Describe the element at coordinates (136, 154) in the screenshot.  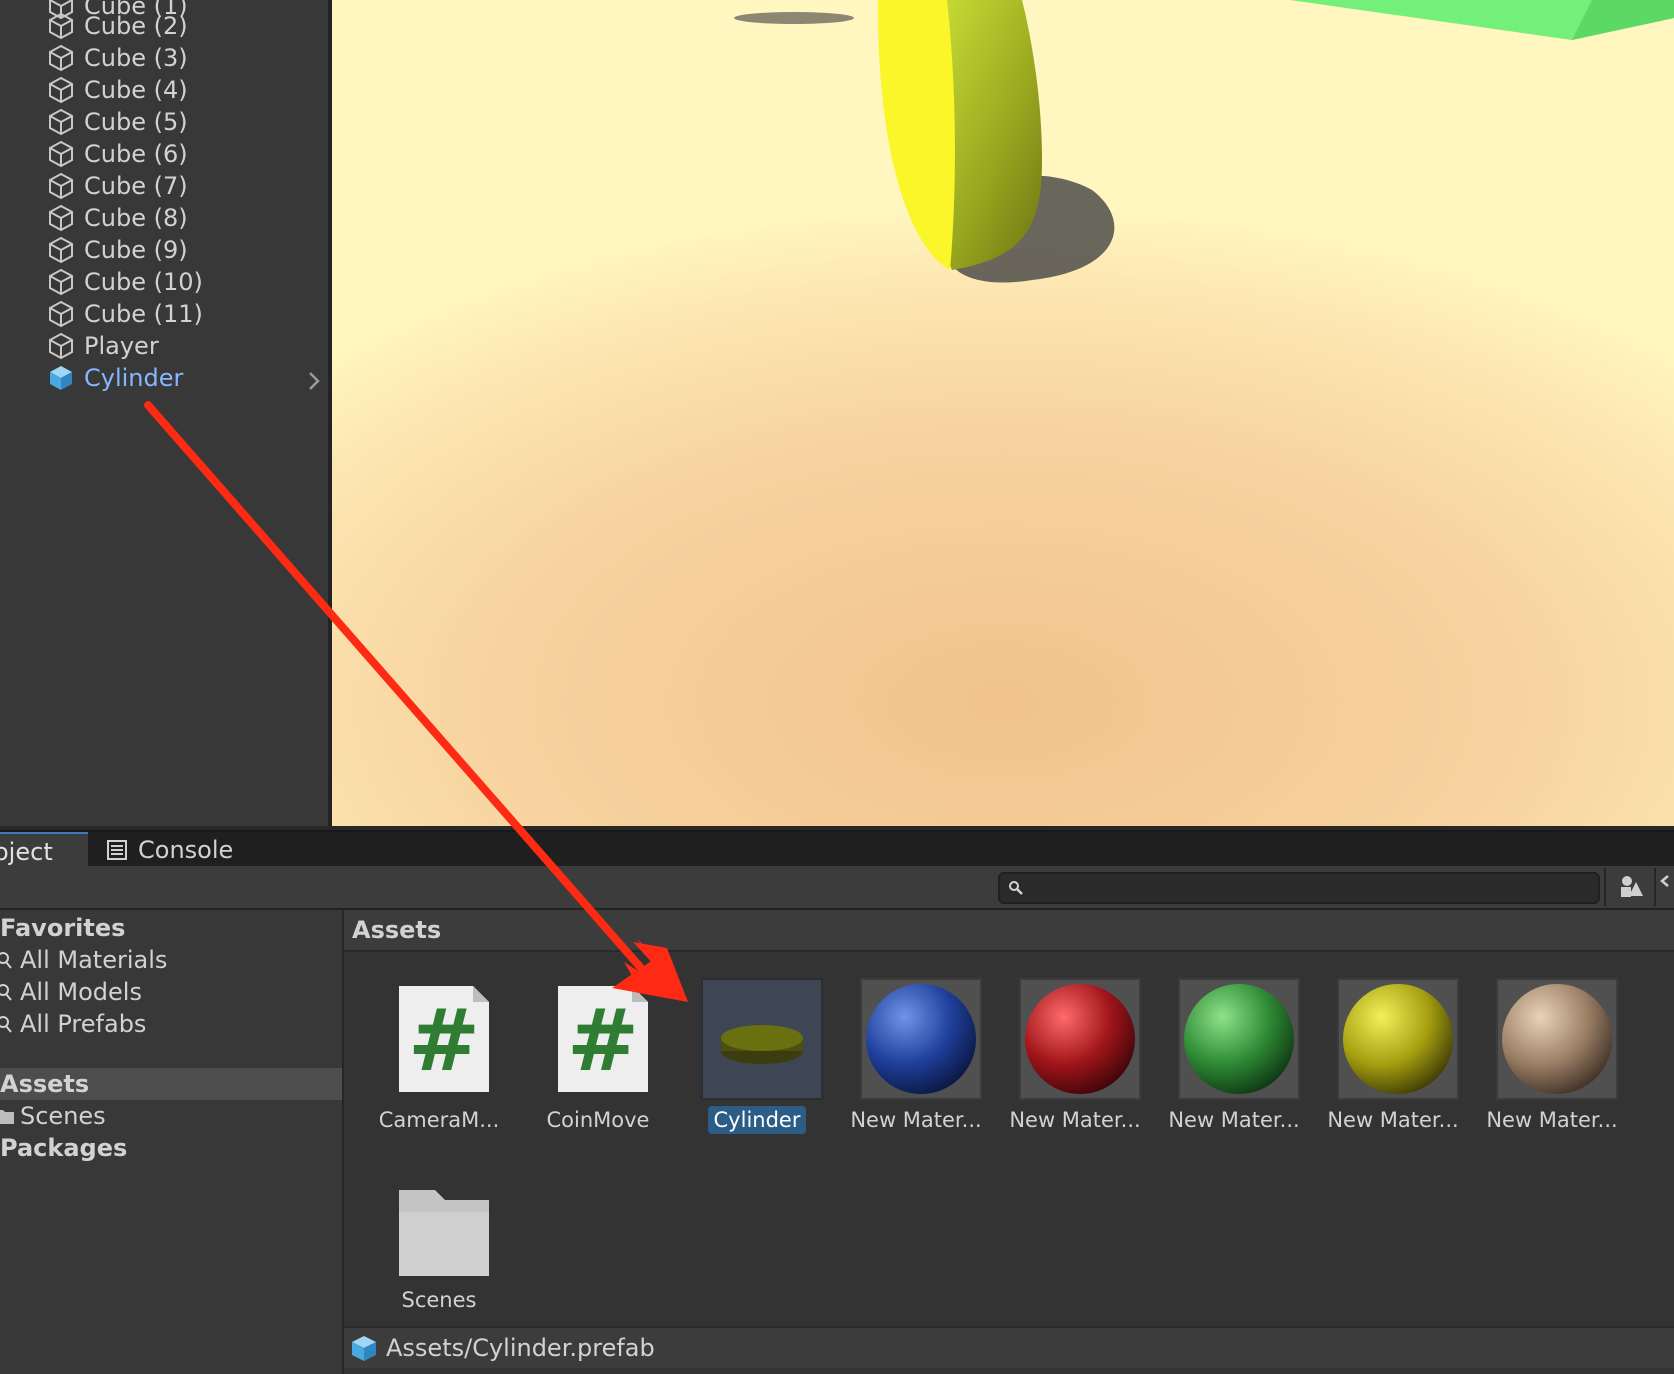
I see `hierarchy-item-label: Cube (6)` at that location.